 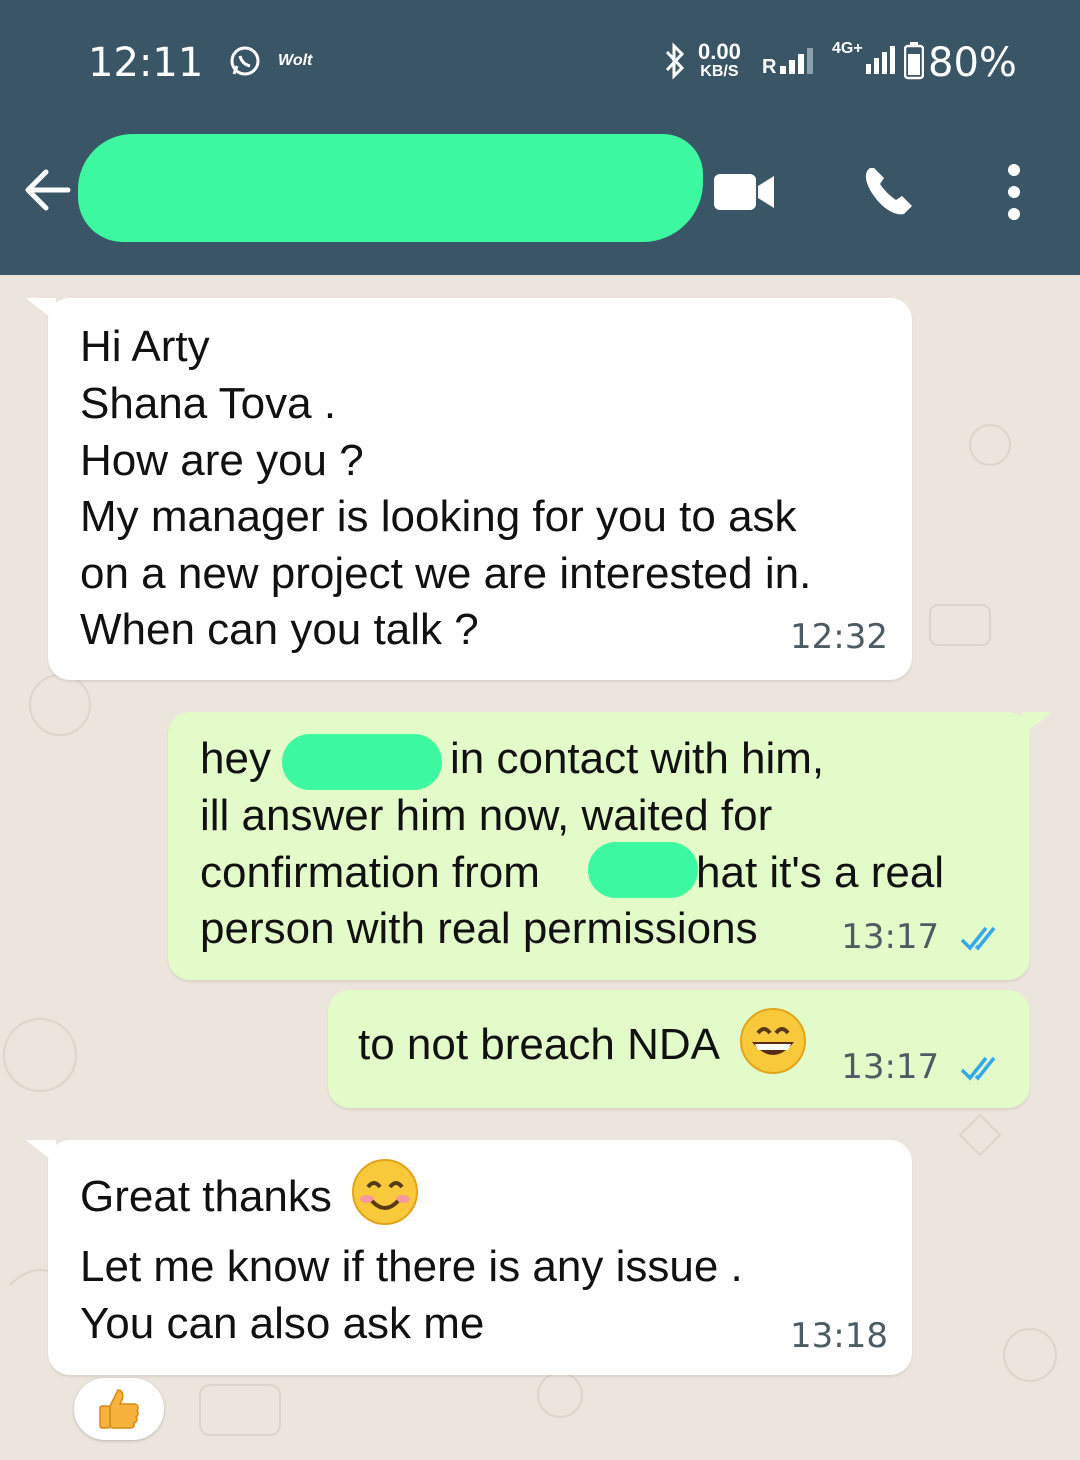 What do you see at coordinates (235, 758) in the screenshot?
I see `message-line: hey` at bounding box center [235, 758].